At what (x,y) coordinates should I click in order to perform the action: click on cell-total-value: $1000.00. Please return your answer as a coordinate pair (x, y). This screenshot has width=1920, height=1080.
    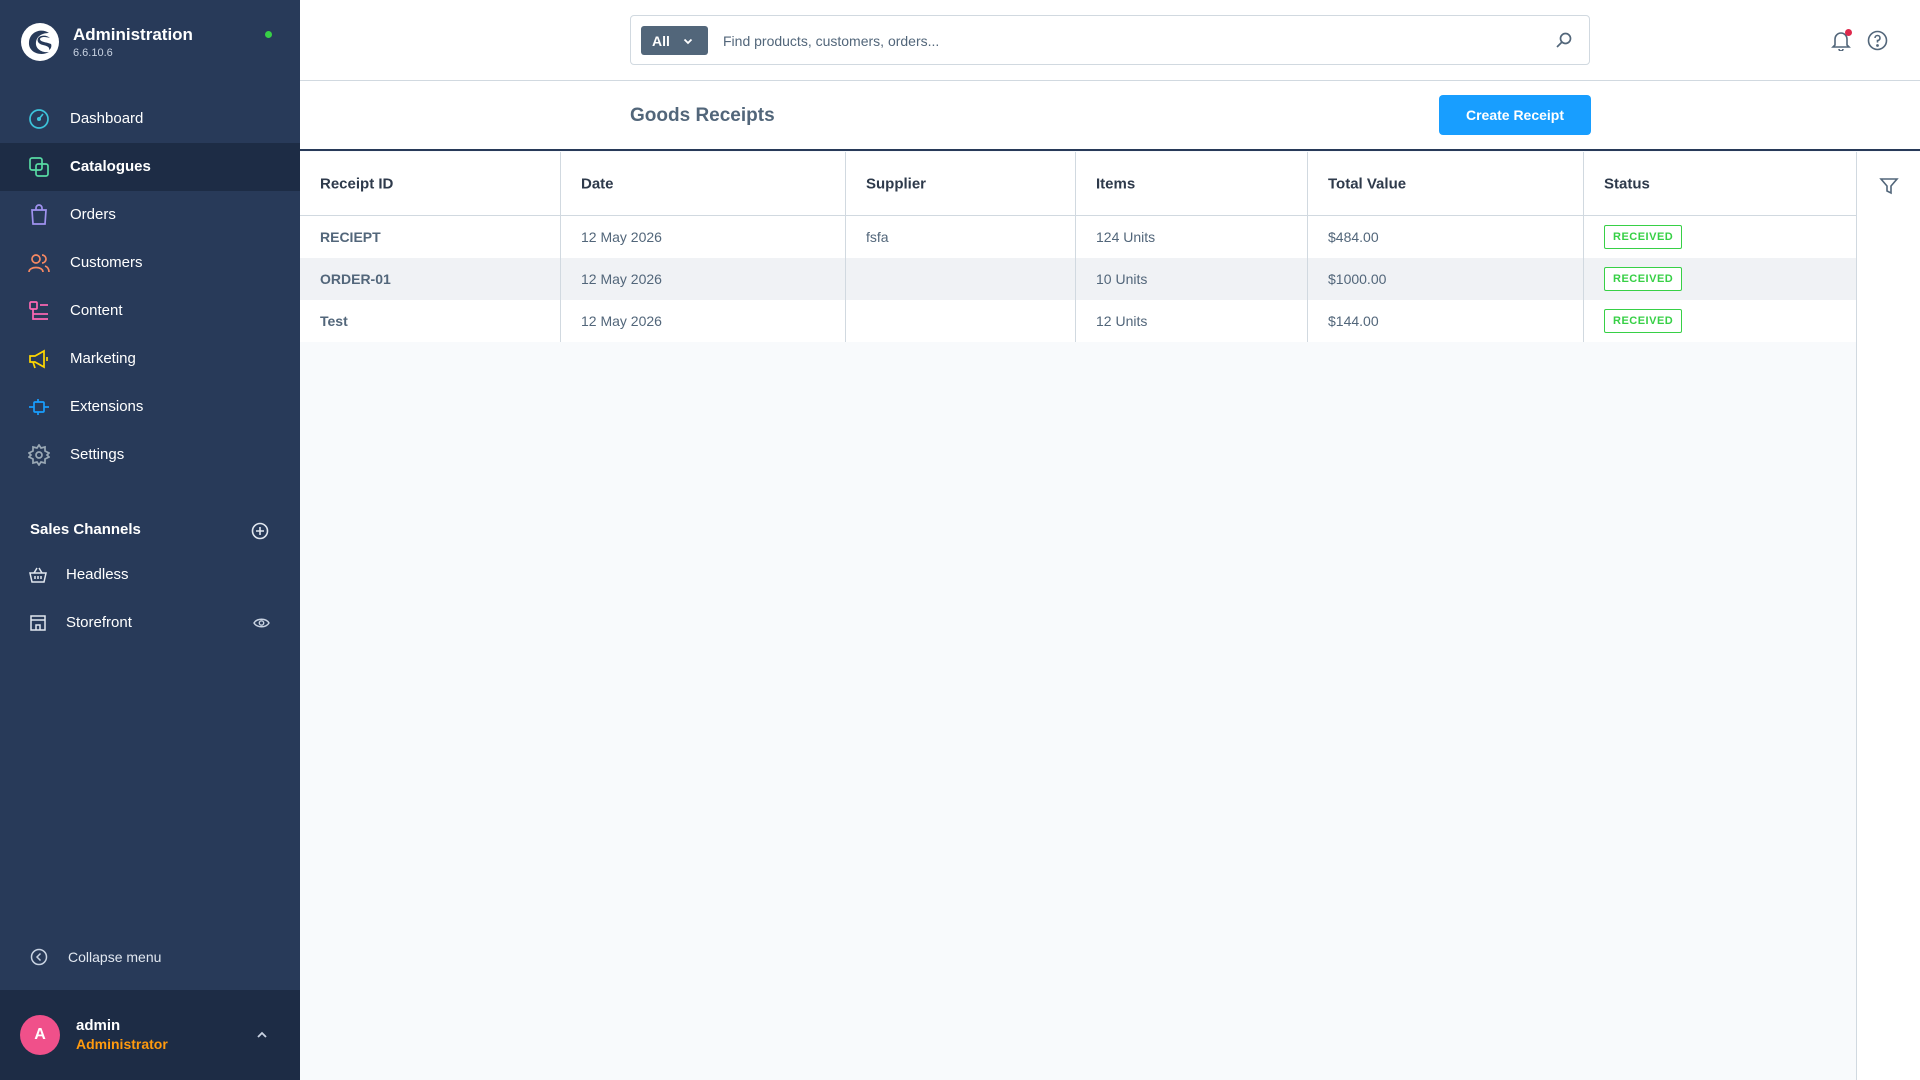
    Looking at the image, I should click on (1446, 279).